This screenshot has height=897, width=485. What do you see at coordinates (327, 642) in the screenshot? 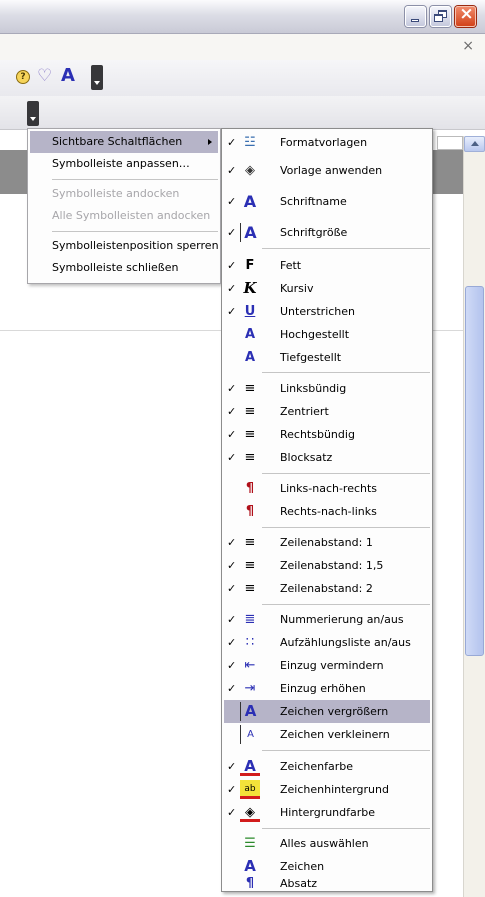
I see `submenu-item: ✓ ∷ Aufzählungsliste an/aus` at bounding box center [327, 642].